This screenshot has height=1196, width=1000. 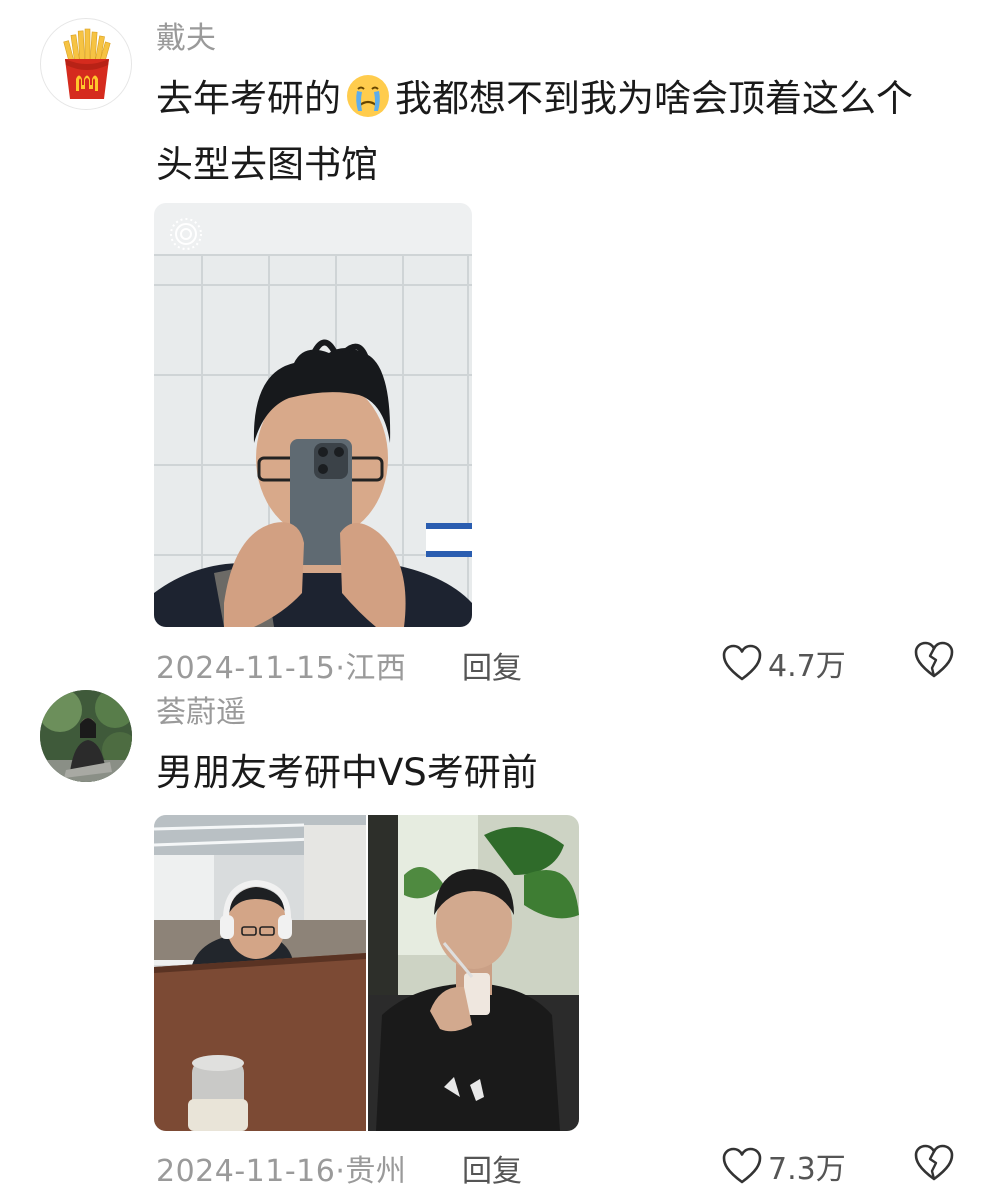 I want to click on mcdonalds-fries-icon, so click(x=87, y=63).